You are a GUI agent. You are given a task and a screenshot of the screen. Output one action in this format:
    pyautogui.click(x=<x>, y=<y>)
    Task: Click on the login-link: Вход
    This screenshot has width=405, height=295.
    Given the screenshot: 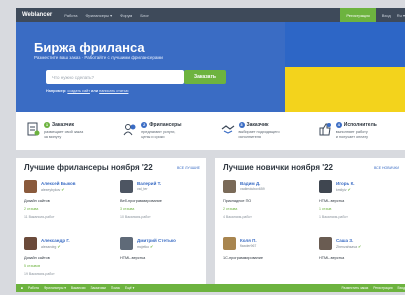 What is the action you would take?
    pyautogui.click(x=386, y=15)
    